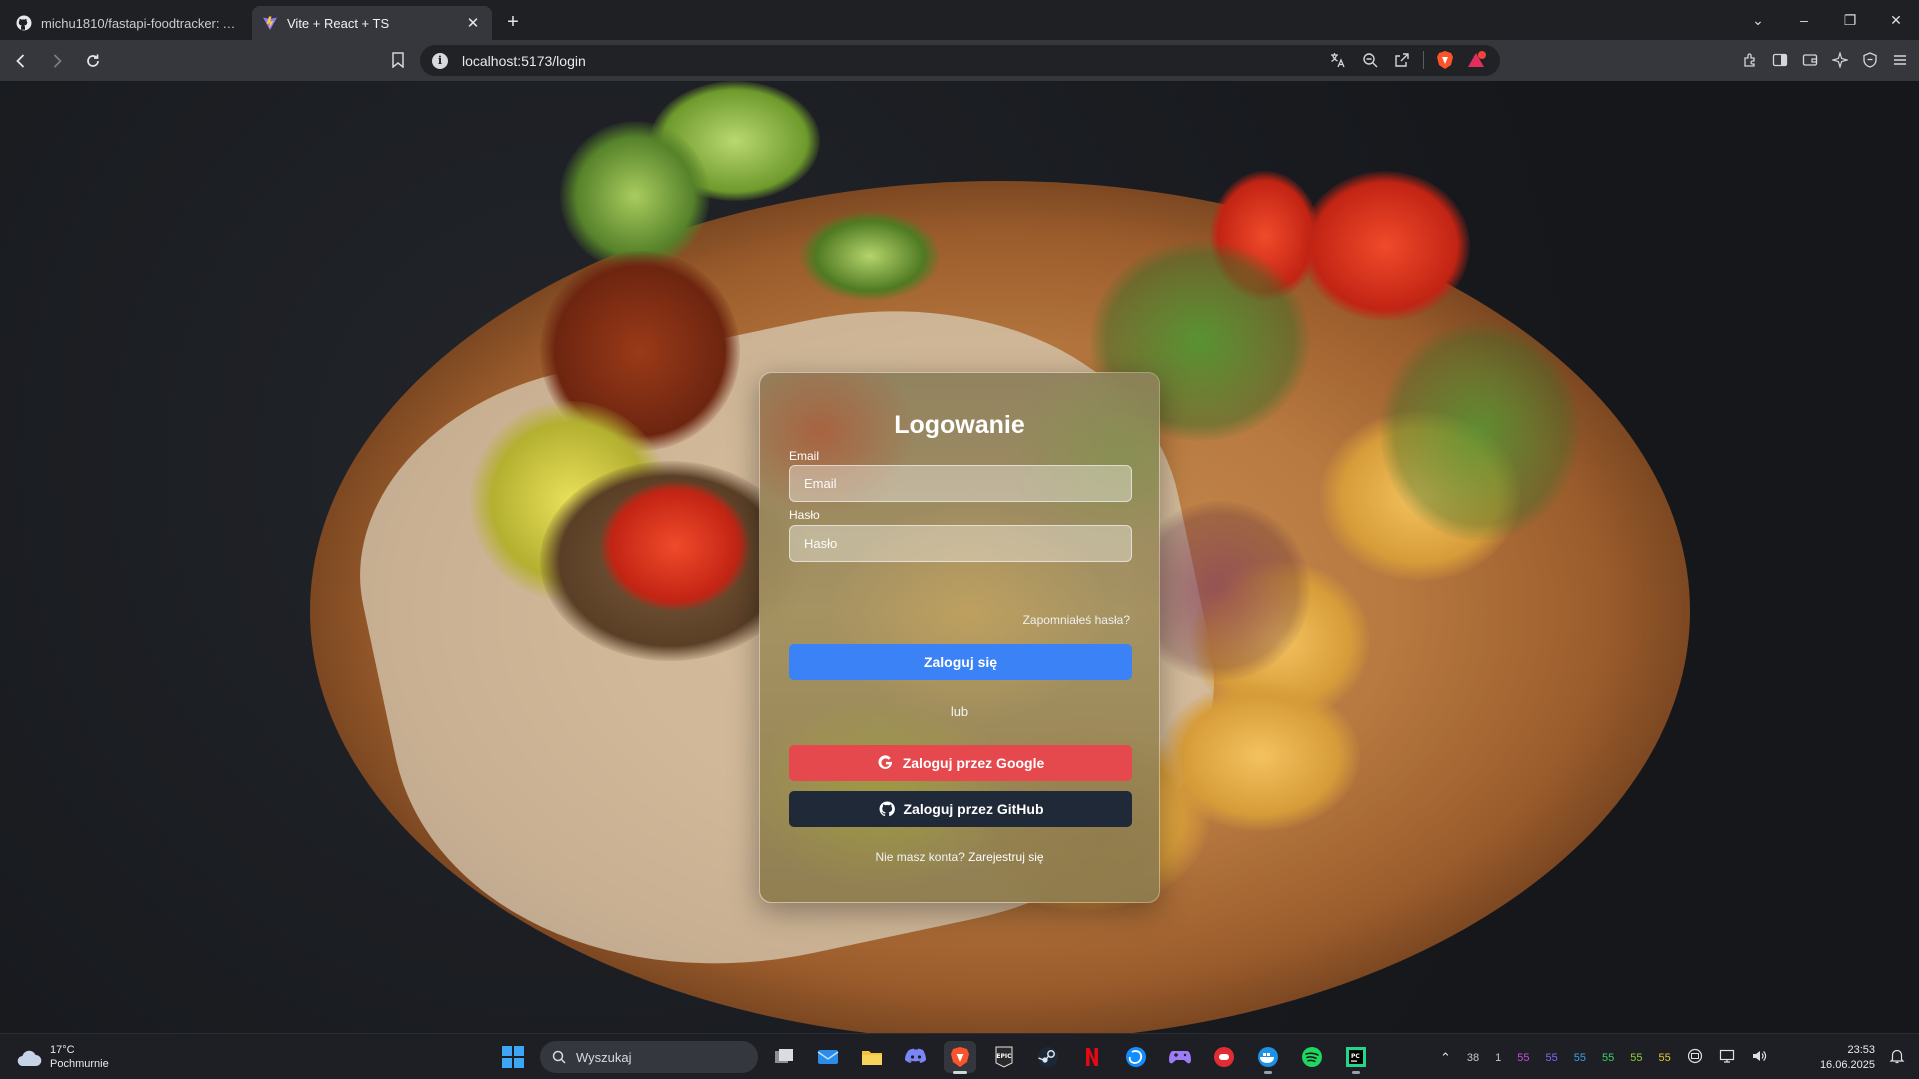 Image resolution: width=1919 pixels, height=1079 pixels. Describe the element at coordinates (1268, 1057) in the screenshot. I see `docker-icon` at that location.